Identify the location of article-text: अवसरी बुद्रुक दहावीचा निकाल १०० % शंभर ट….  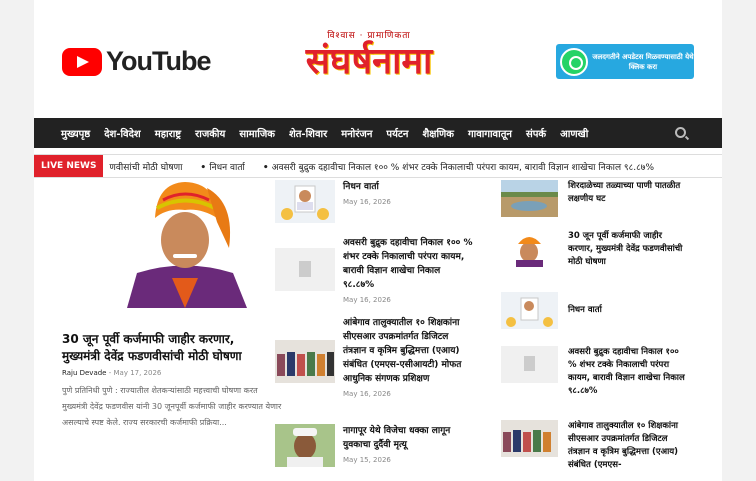
(408, 270).